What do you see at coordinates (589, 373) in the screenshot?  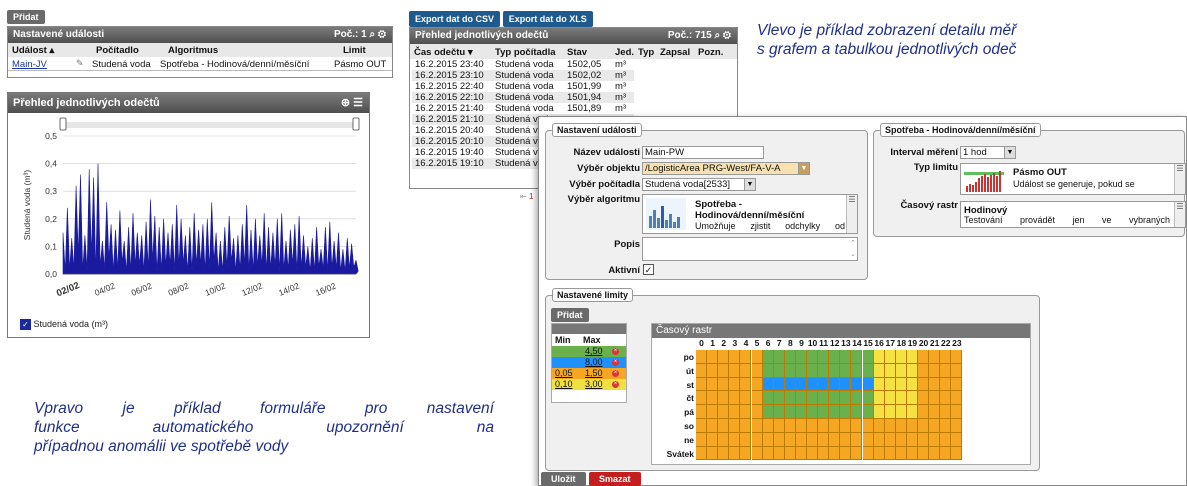 I see `limit-row: 0,05 1,50 ×` at bounding box center [589, 373].